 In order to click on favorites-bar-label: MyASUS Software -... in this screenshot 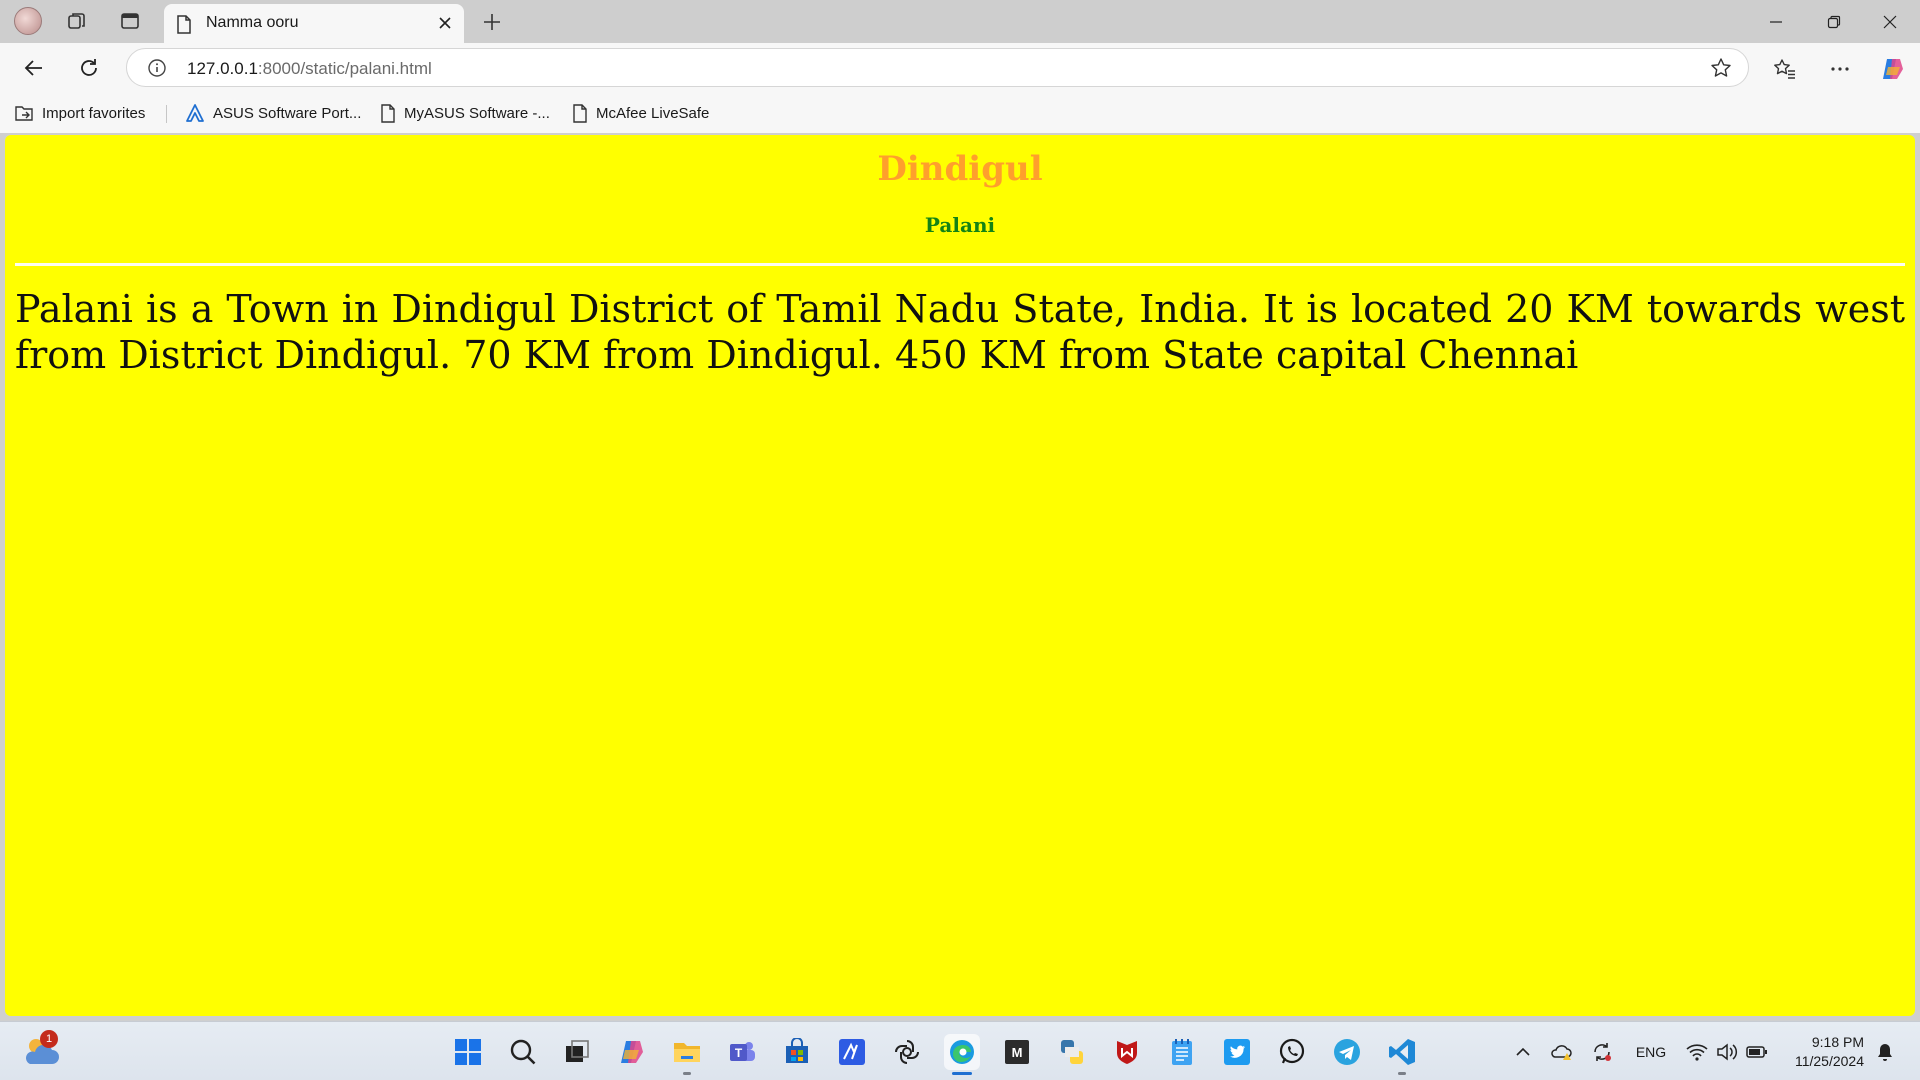, I will do `click(477, 113)`.